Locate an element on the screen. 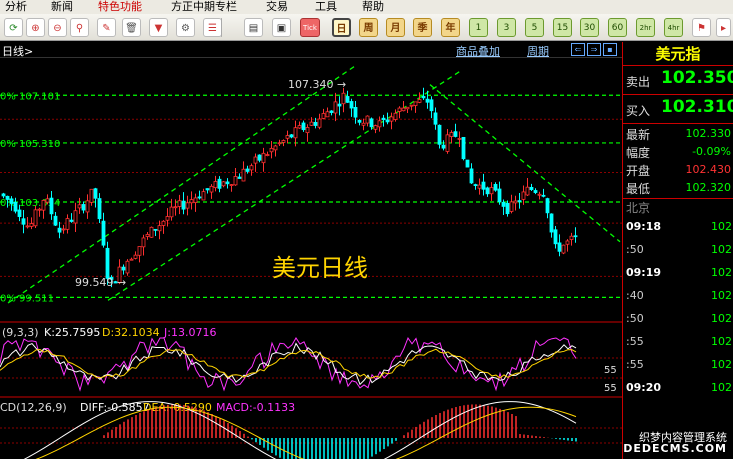  nav-right-button: ⇒ is located at coordinates (594, 49).